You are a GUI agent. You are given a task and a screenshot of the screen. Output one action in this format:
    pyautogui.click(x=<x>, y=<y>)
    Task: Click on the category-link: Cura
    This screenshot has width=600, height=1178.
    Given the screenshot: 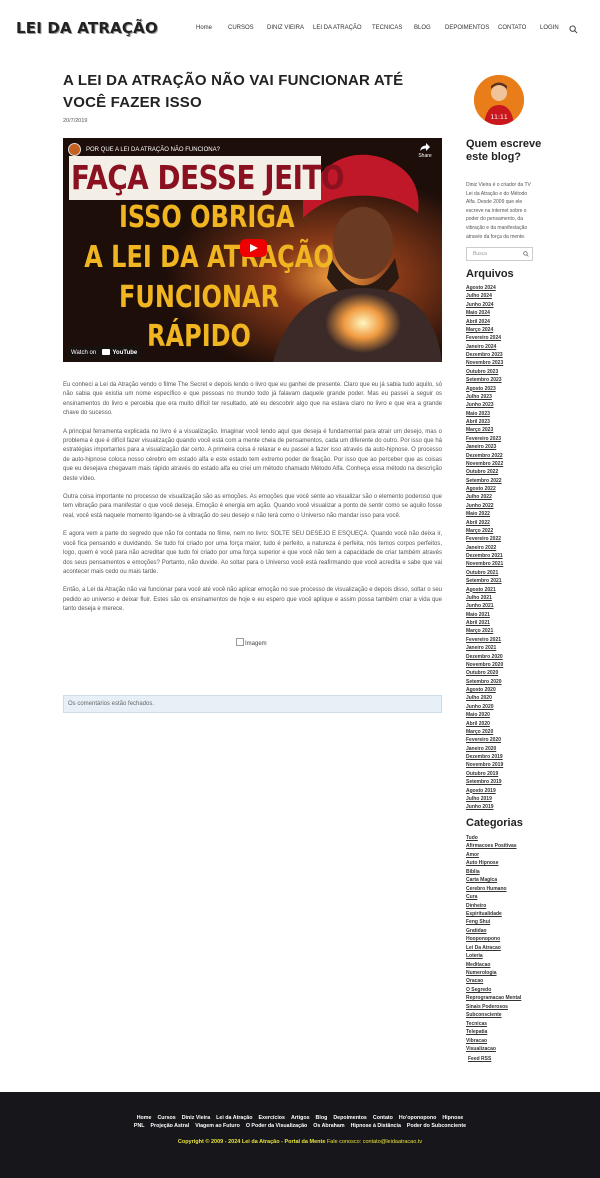 What is the action you would take?
    pyautogui.click(x=493, y=897)
    